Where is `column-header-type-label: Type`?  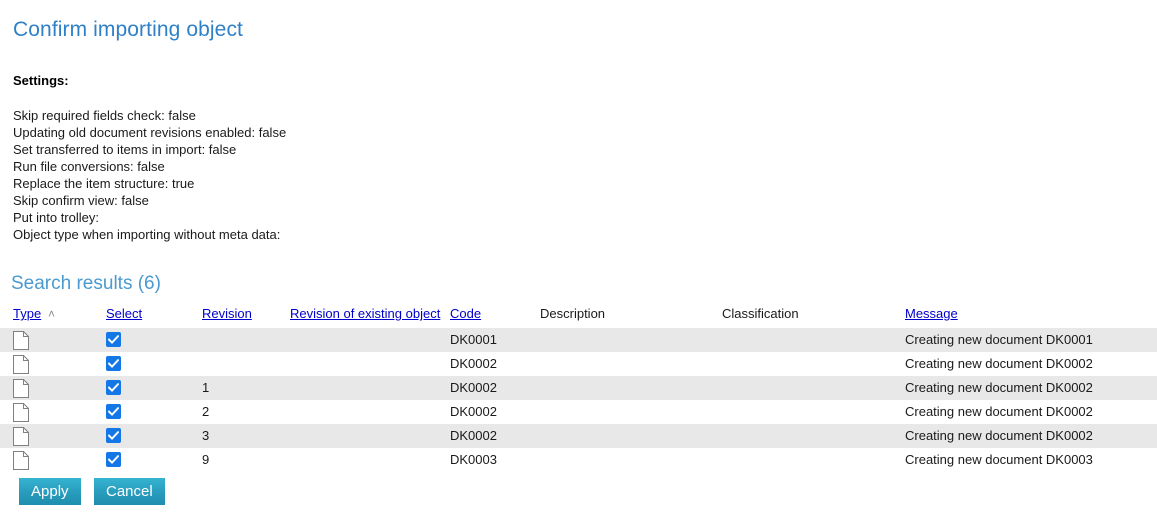 column-header-type-label: Type is located at coordinates (27, 313).